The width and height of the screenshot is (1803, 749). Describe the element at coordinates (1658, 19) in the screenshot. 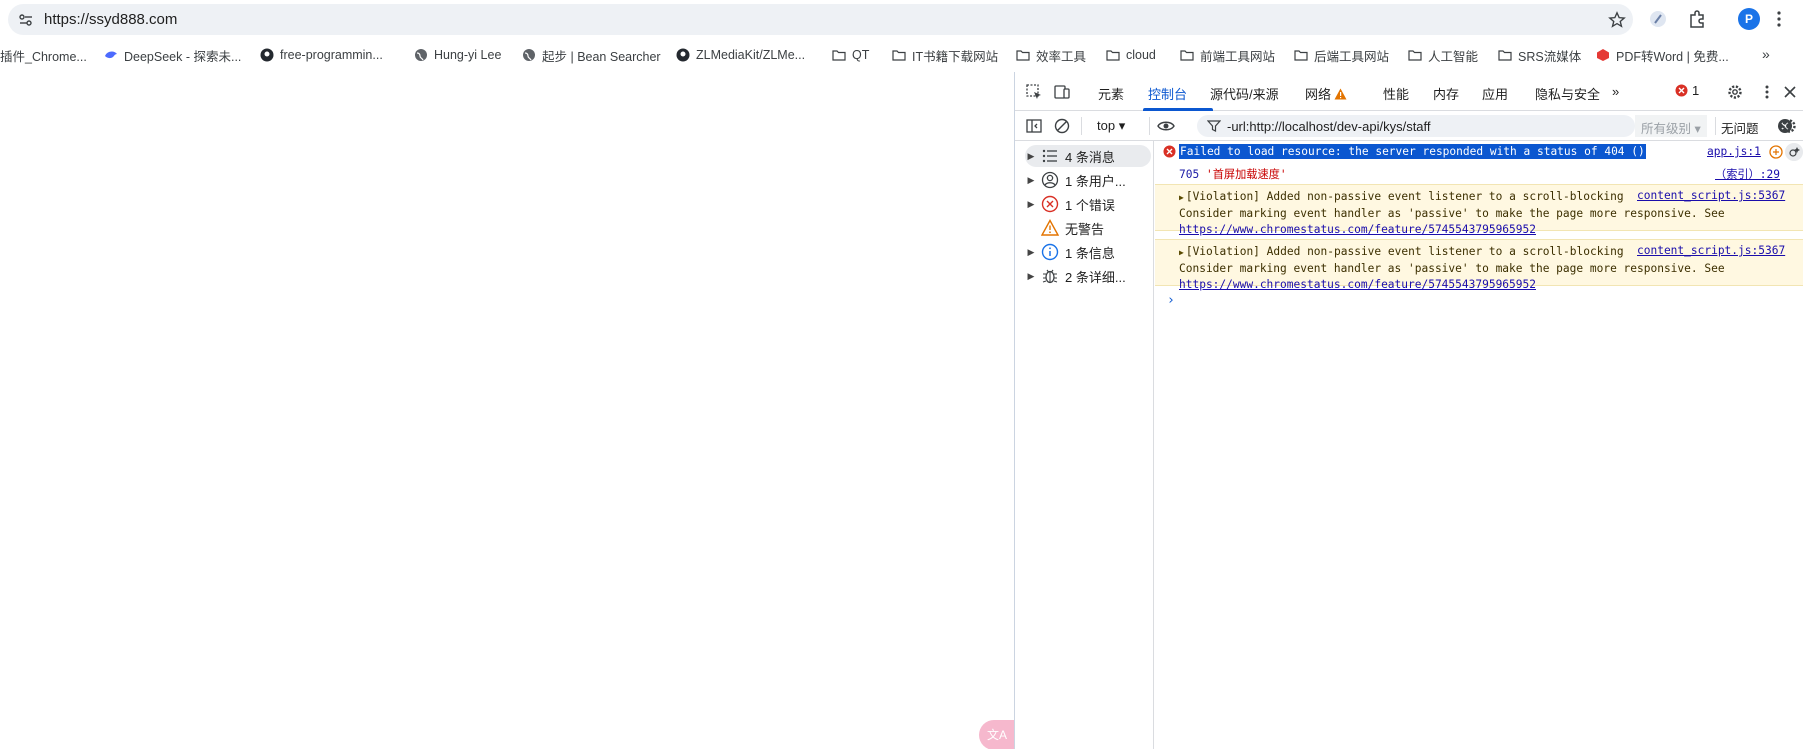

I see `extension-feather-icon` at that location.